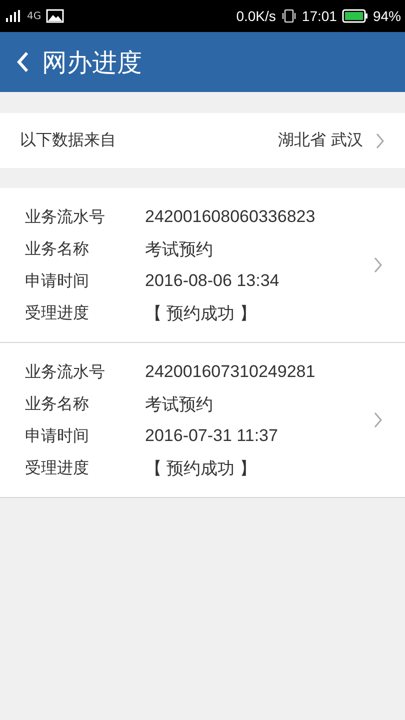 The width and height of the screenshot is (405, 720). What do you see at coordinates (256, 16) in the screenshot?
I see `network-speed: 0.0K/s` at bounding box center [256, 16].